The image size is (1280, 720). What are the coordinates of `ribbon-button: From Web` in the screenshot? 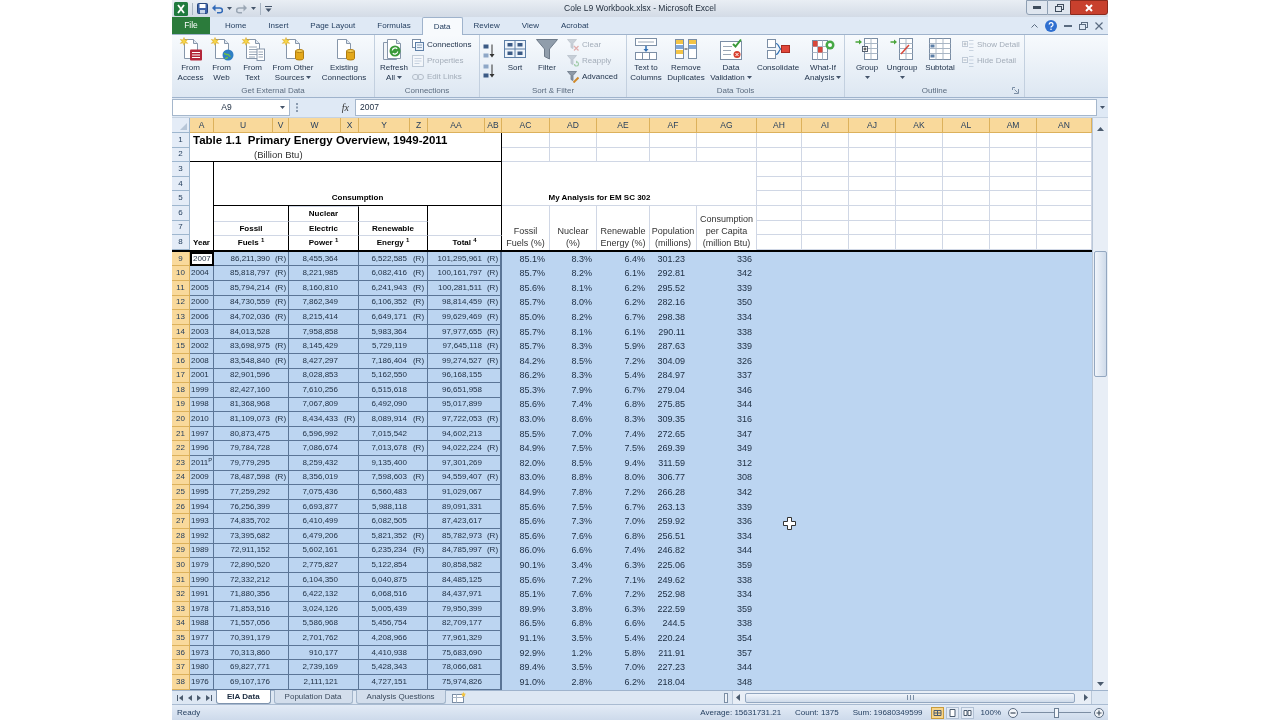 It's located at (221, 59).